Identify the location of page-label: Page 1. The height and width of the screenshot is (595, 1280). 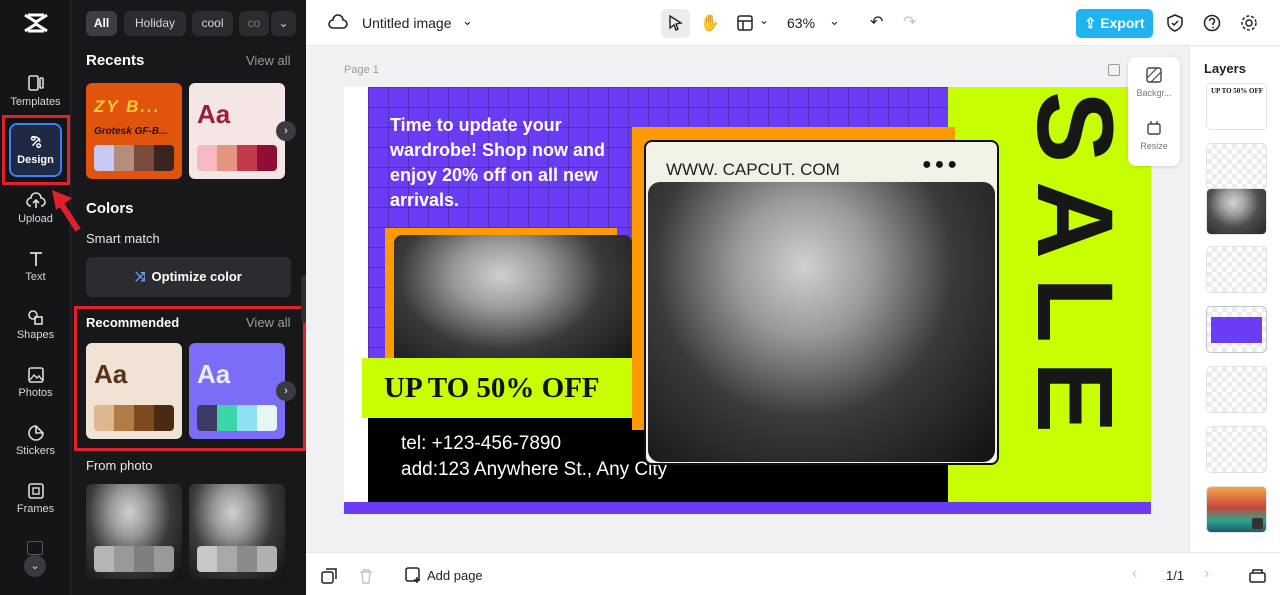
(361, 70).